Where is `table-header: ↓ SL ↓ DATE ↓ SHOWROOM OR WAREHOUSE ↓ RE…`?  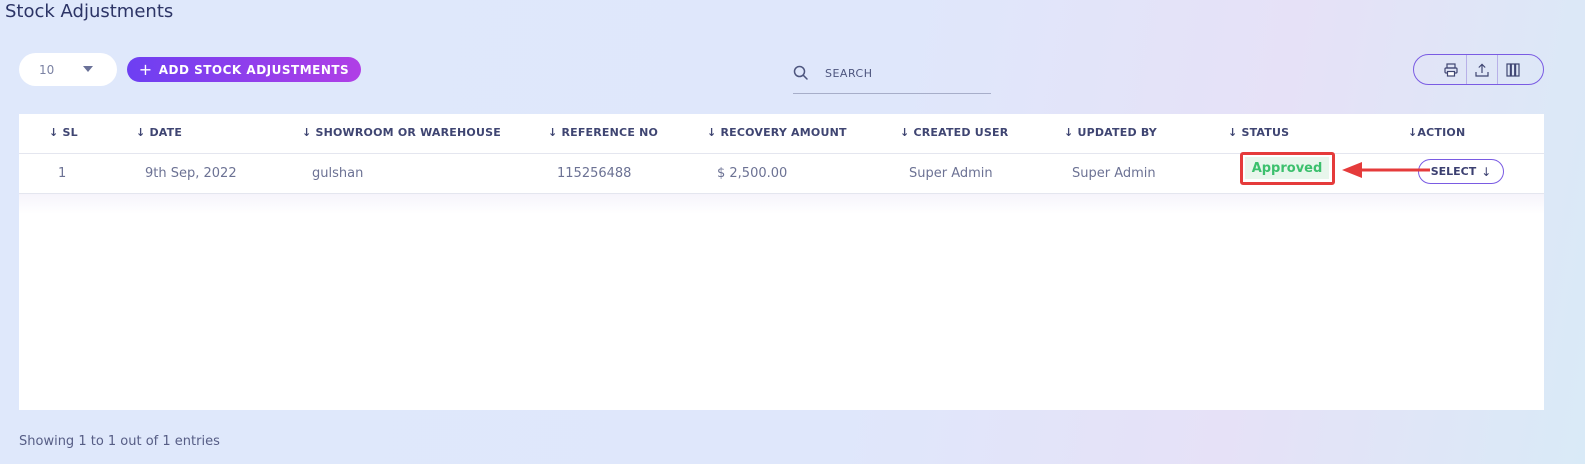 table-header: ↓ SL ↓ DATE ↓ SHOWROOM OR WAREHOUSE ↓ RE… is located at coordinates (781, 134).